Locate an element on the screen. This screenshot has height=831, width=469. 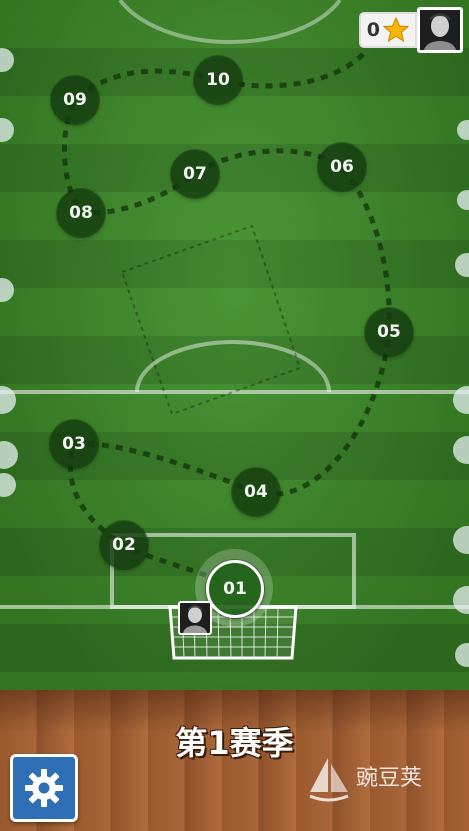
level-02-button: 02 is located at coordinates (124, 545).